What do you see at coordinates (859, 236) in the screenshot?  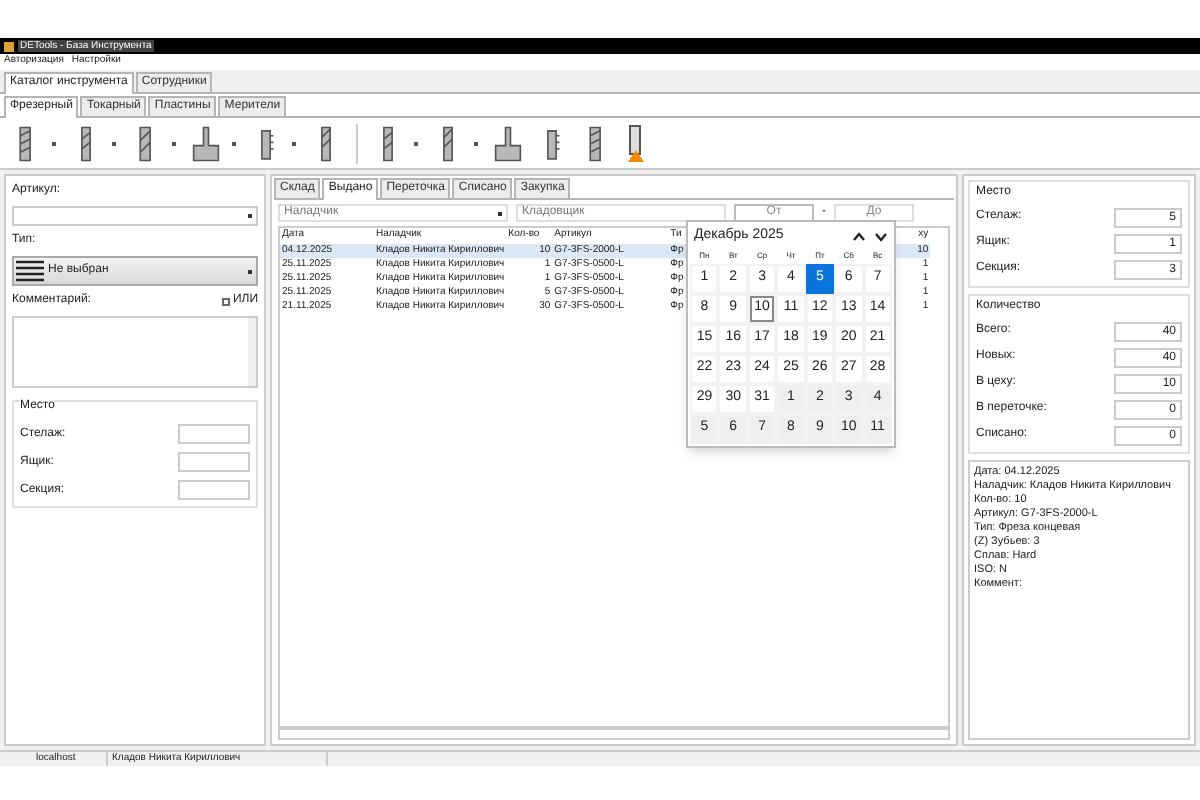 I see `chevron-up-icon` at bounding box center [859, 236].